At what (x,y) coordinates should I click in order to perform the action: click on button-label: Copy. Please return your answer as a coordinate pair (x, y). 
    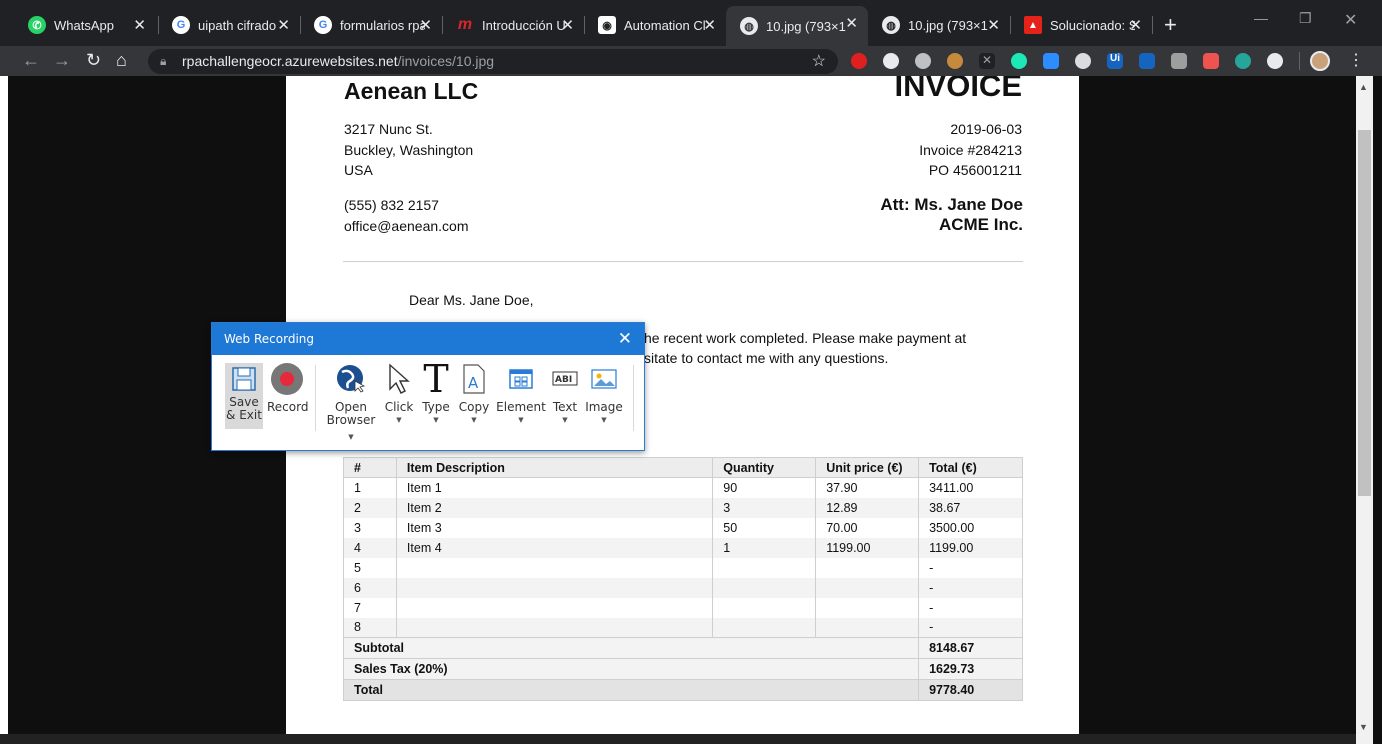
    Looking at the image, I should click on (474, 407).